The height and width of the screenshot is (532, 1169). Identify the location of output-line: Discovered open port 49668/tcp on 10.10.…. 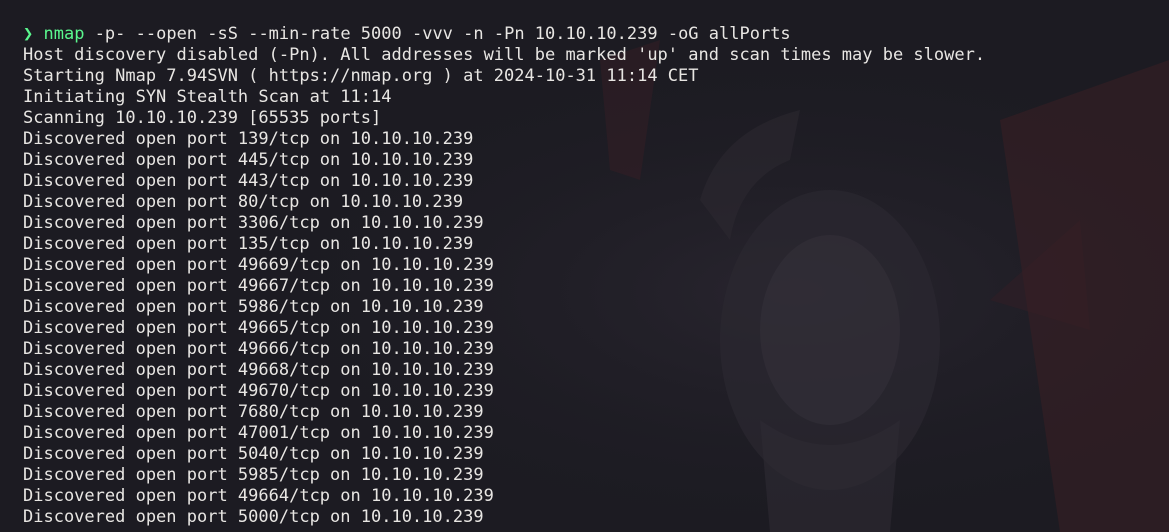
(258, 370).